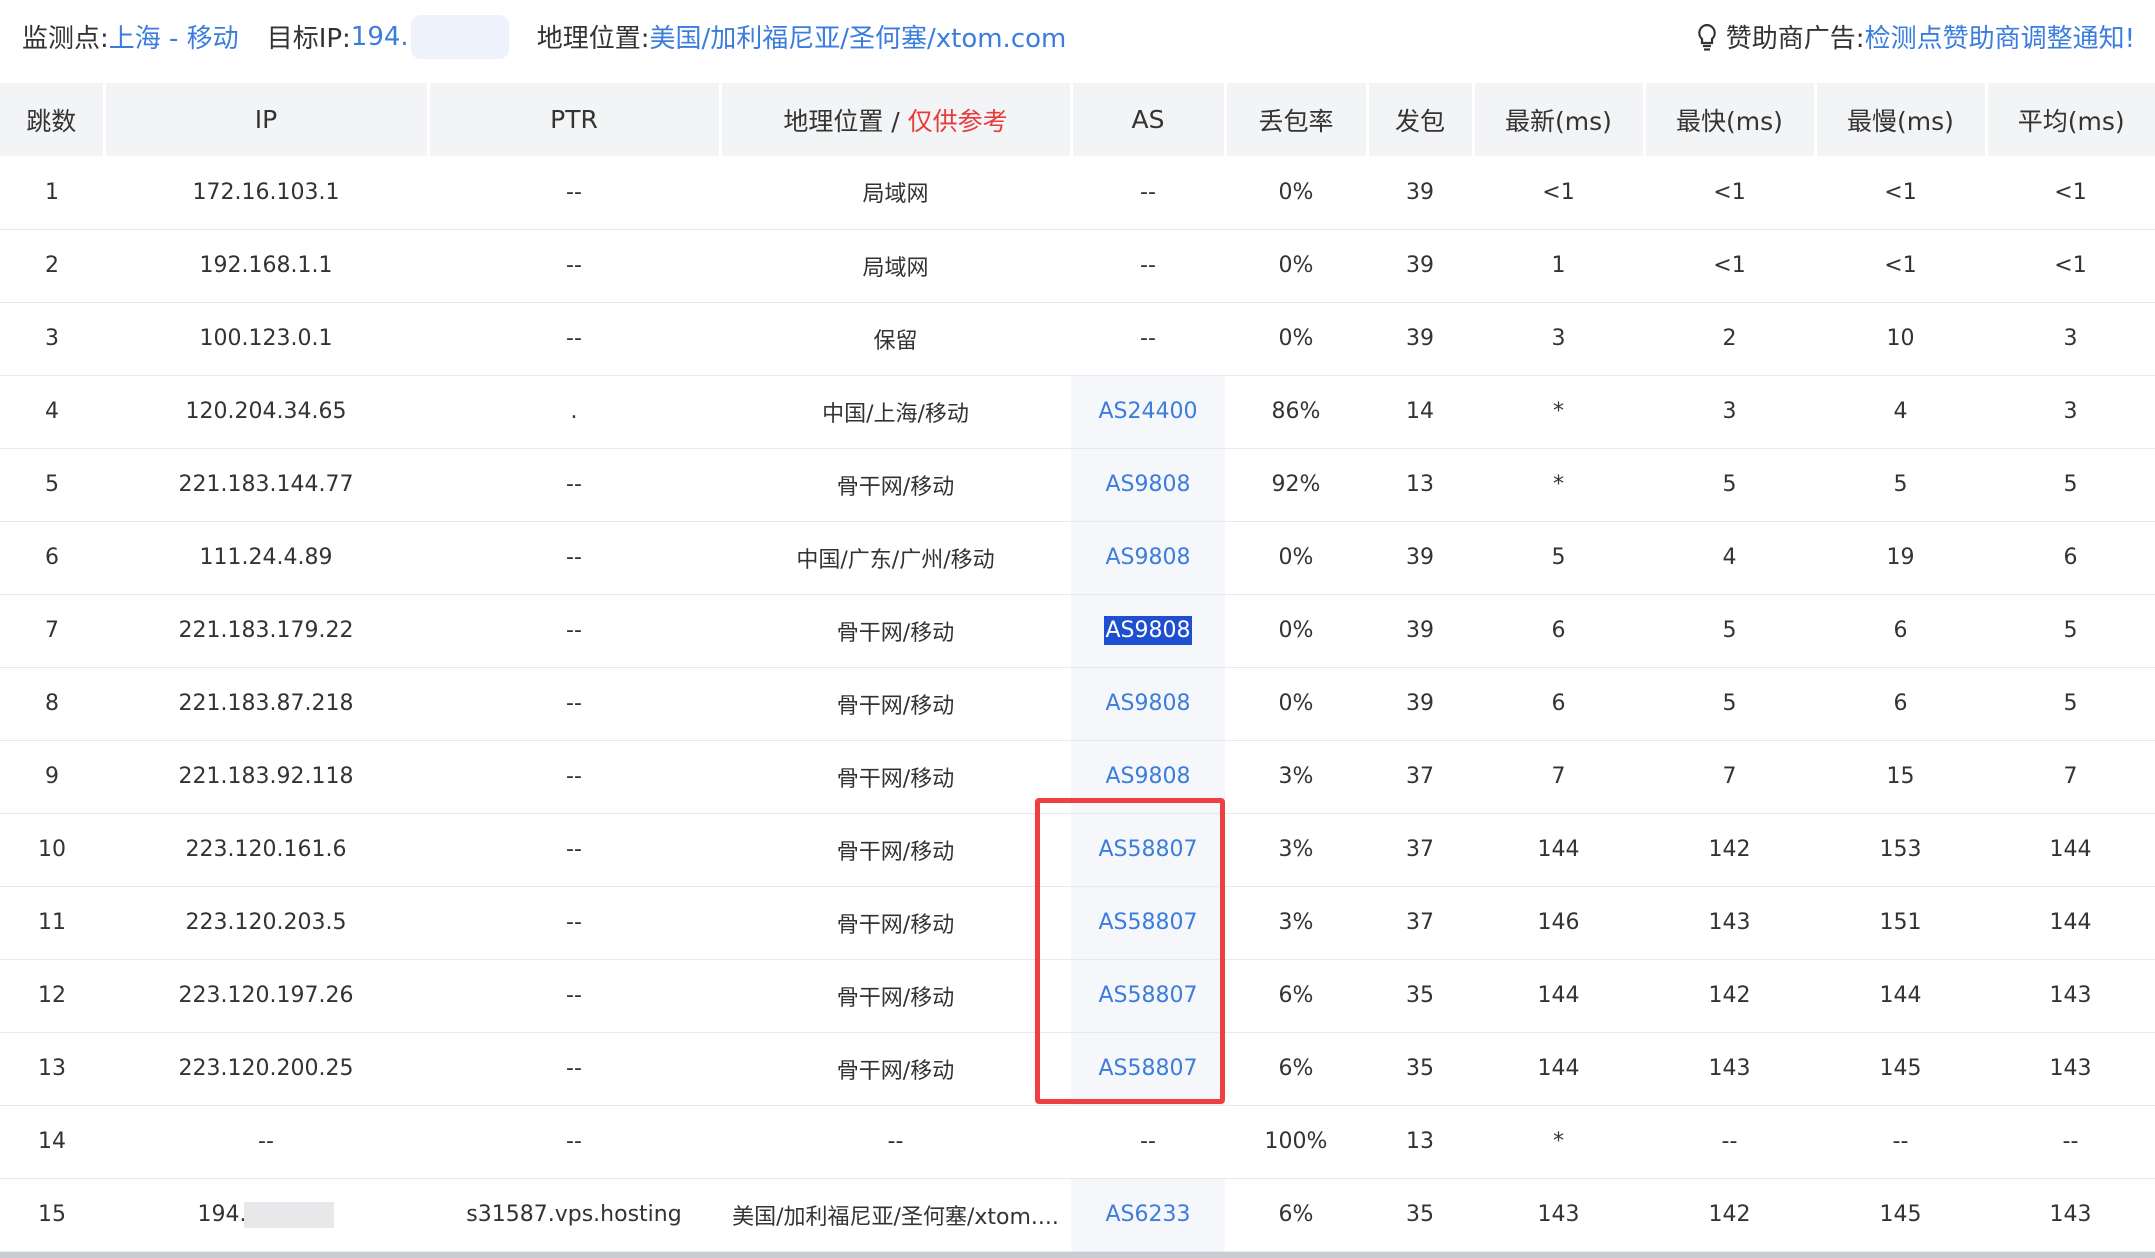 This screenshot has width=2155, height=1258. What do you see at coordinates (174, 36) in the screenshot?
I see `monitor-value-link: 上海 - 移动` at bounding box center [174, 36].